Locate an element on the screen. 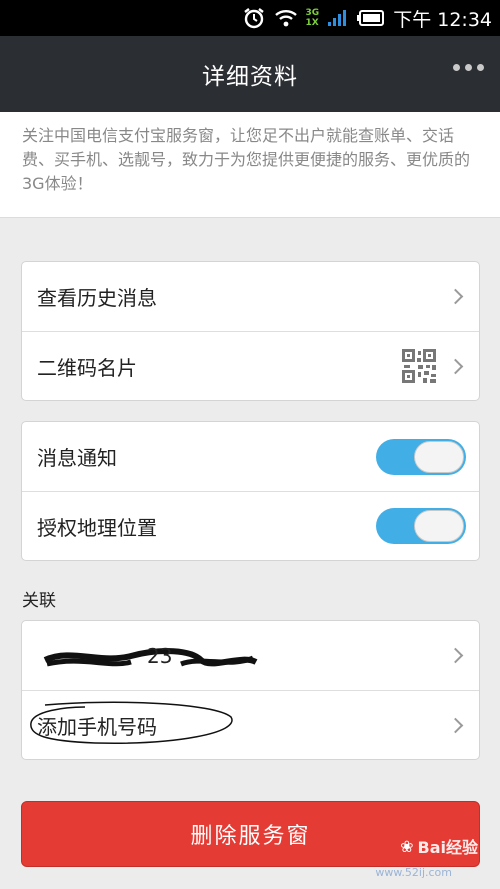 This screenshot has width=500, height=889. paw-icon: ❀ is located at coordinates (407, 846).